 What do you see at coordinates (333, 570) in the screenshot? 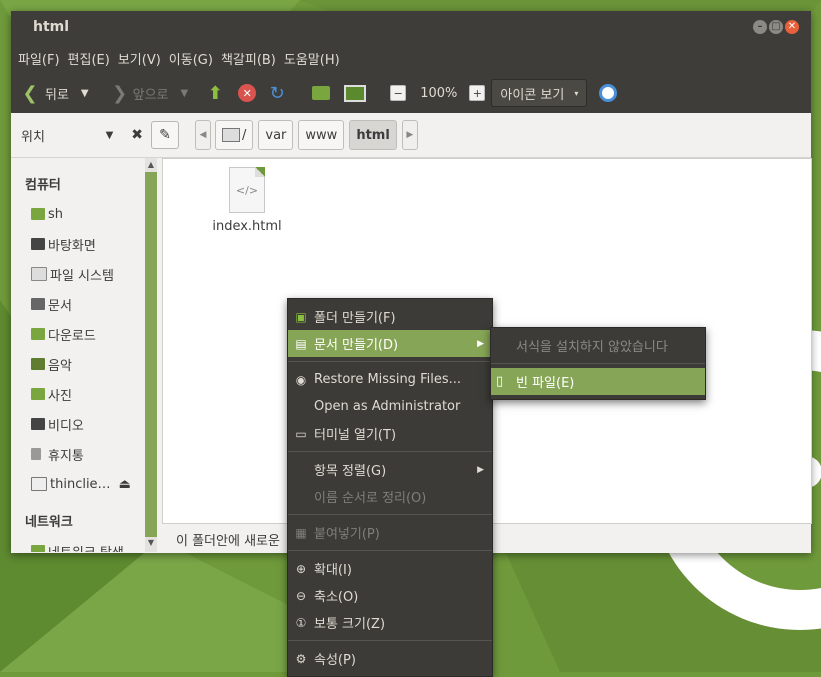
I see `menu-item-label: 확대(I)` at bounding box center [333, 570].